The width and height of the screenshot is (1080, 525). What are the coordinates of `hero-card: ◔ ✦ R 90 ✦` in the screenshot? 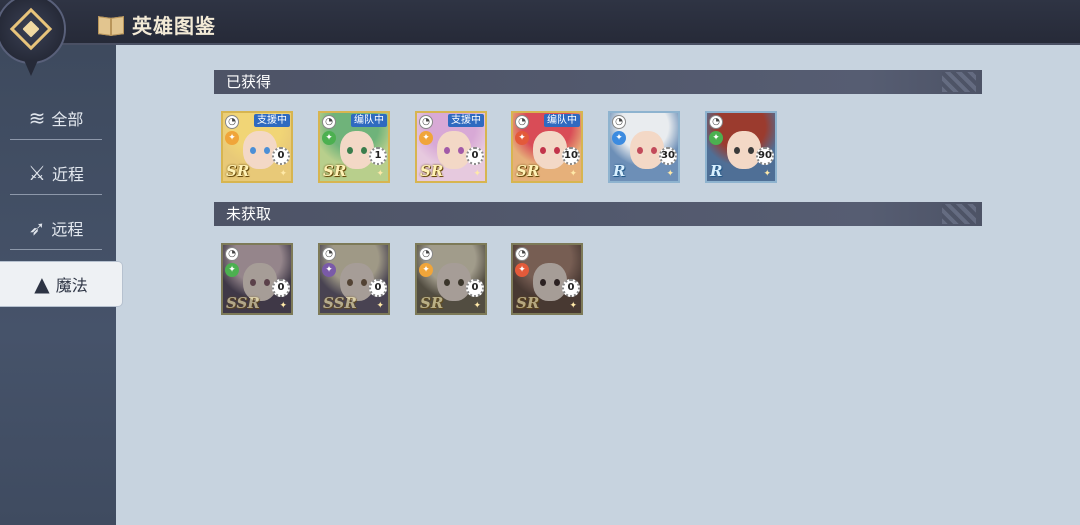 It's located at (741, 147).